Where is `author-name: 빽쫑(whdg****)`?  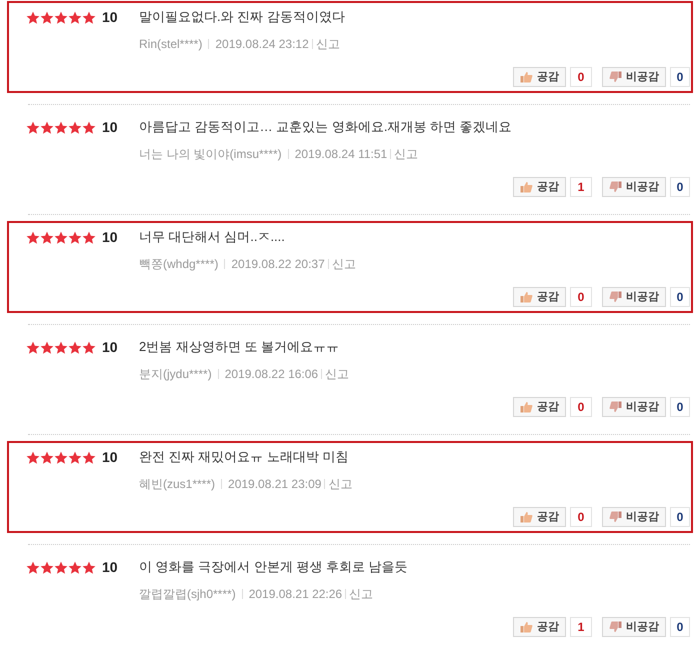 author-name: 빽쫑(whdg****) is located at coordinates (178, 264).